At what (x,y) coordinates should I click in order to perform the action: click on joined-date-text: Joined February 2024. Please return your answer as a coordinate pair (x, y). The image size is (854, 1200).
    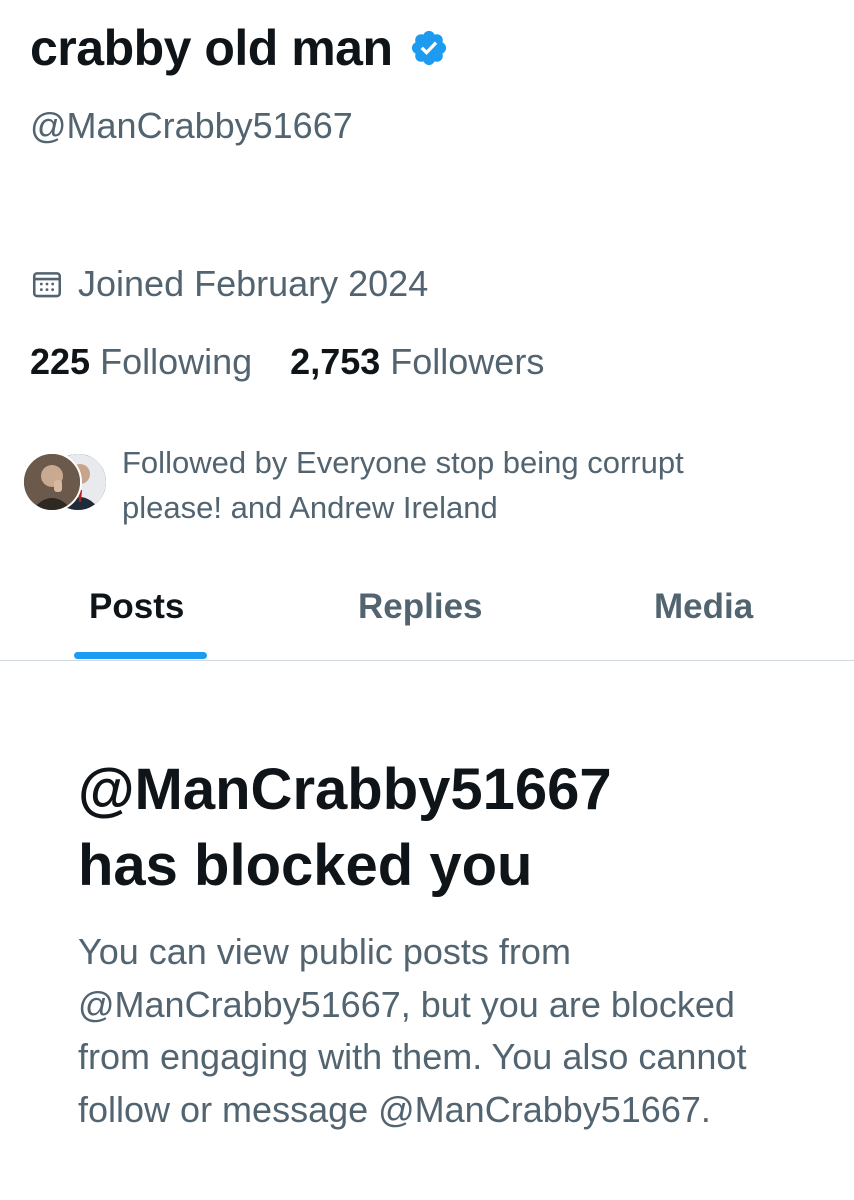
    Looking at the image, I should click on (253, 283).